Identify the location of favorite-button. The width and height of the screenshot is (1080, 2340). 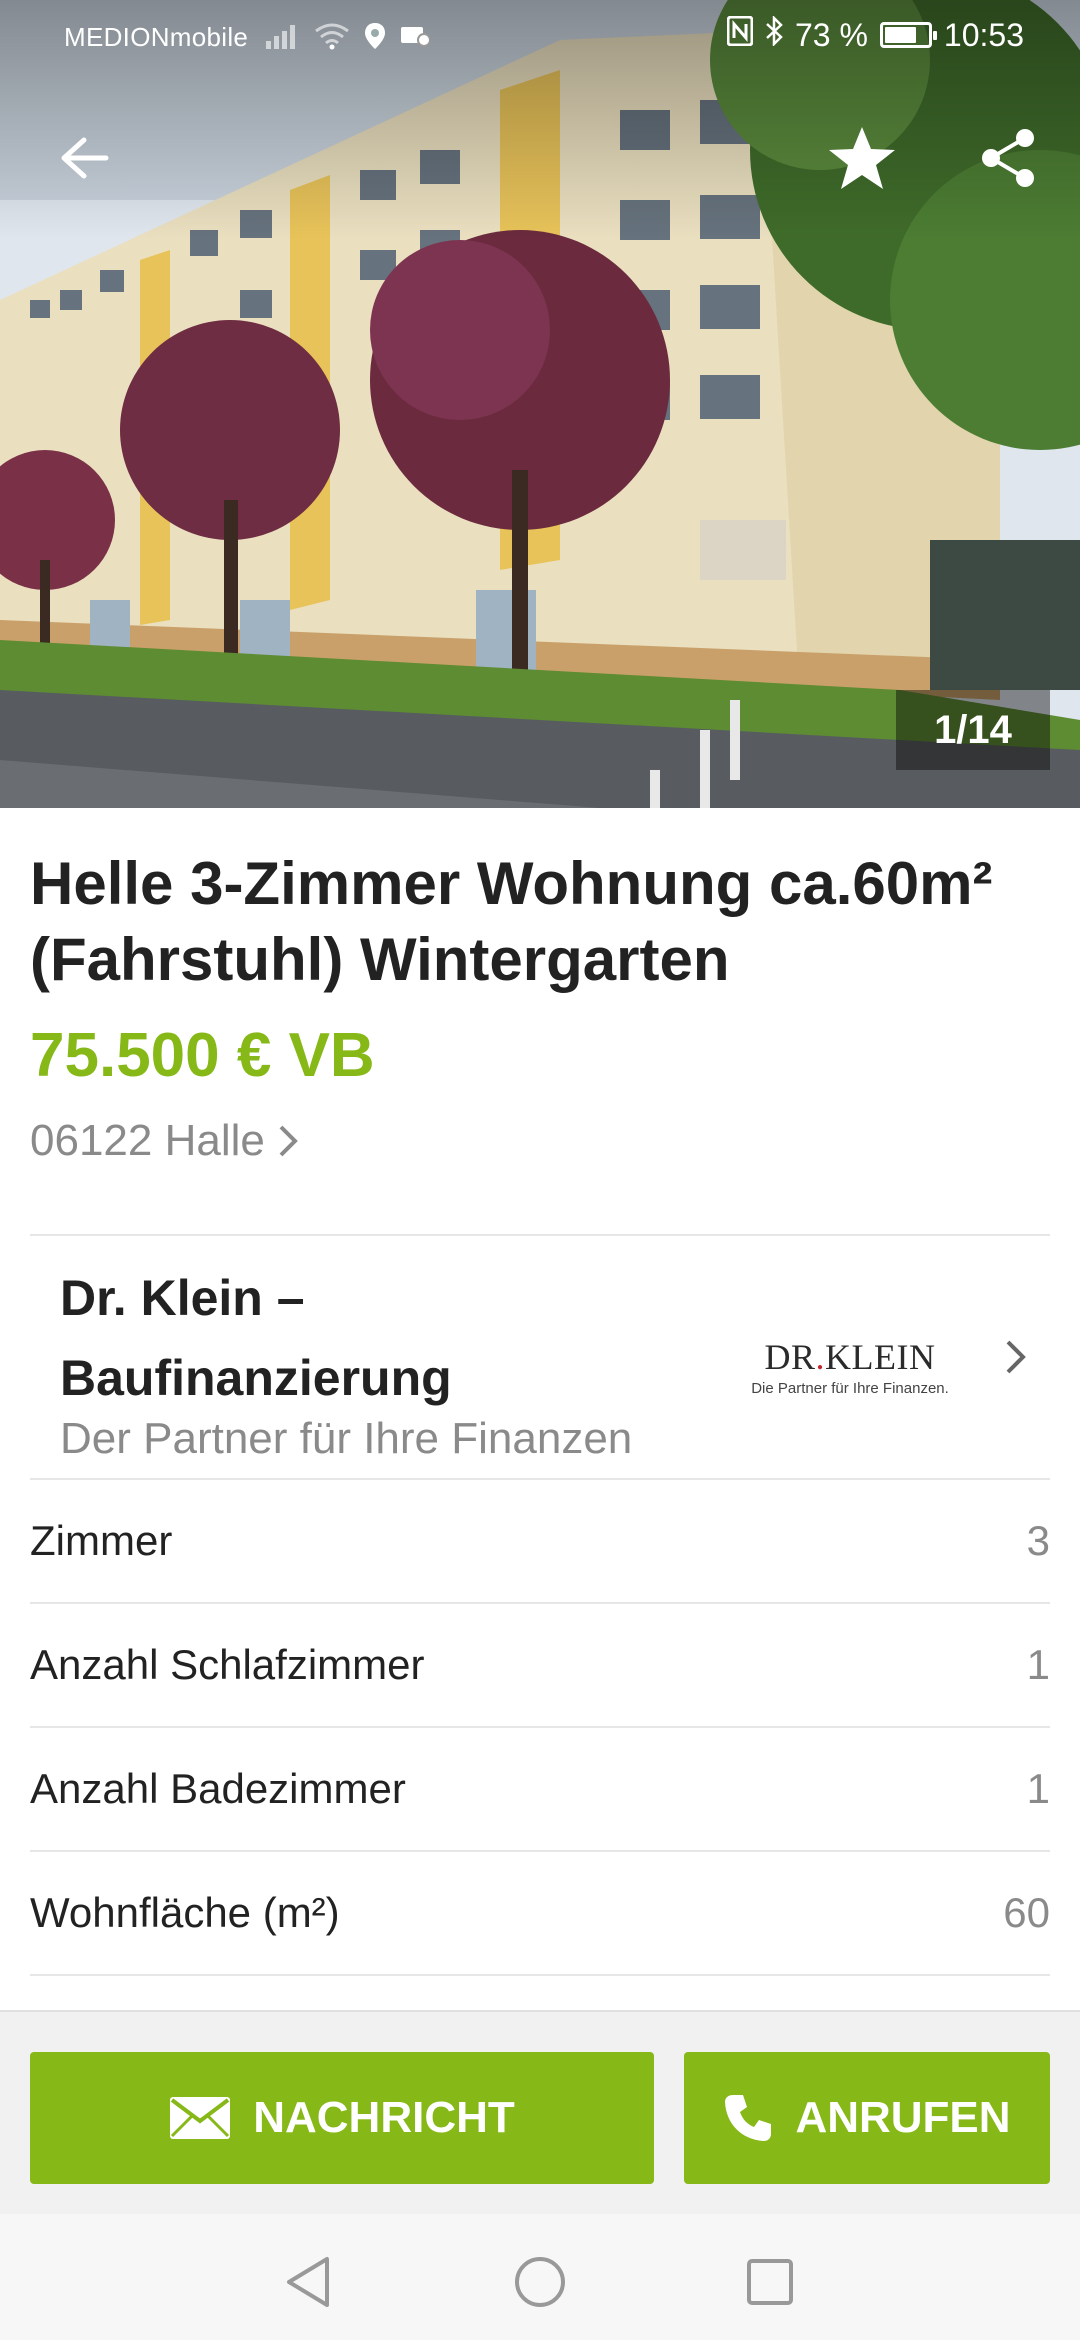
(862, 158).